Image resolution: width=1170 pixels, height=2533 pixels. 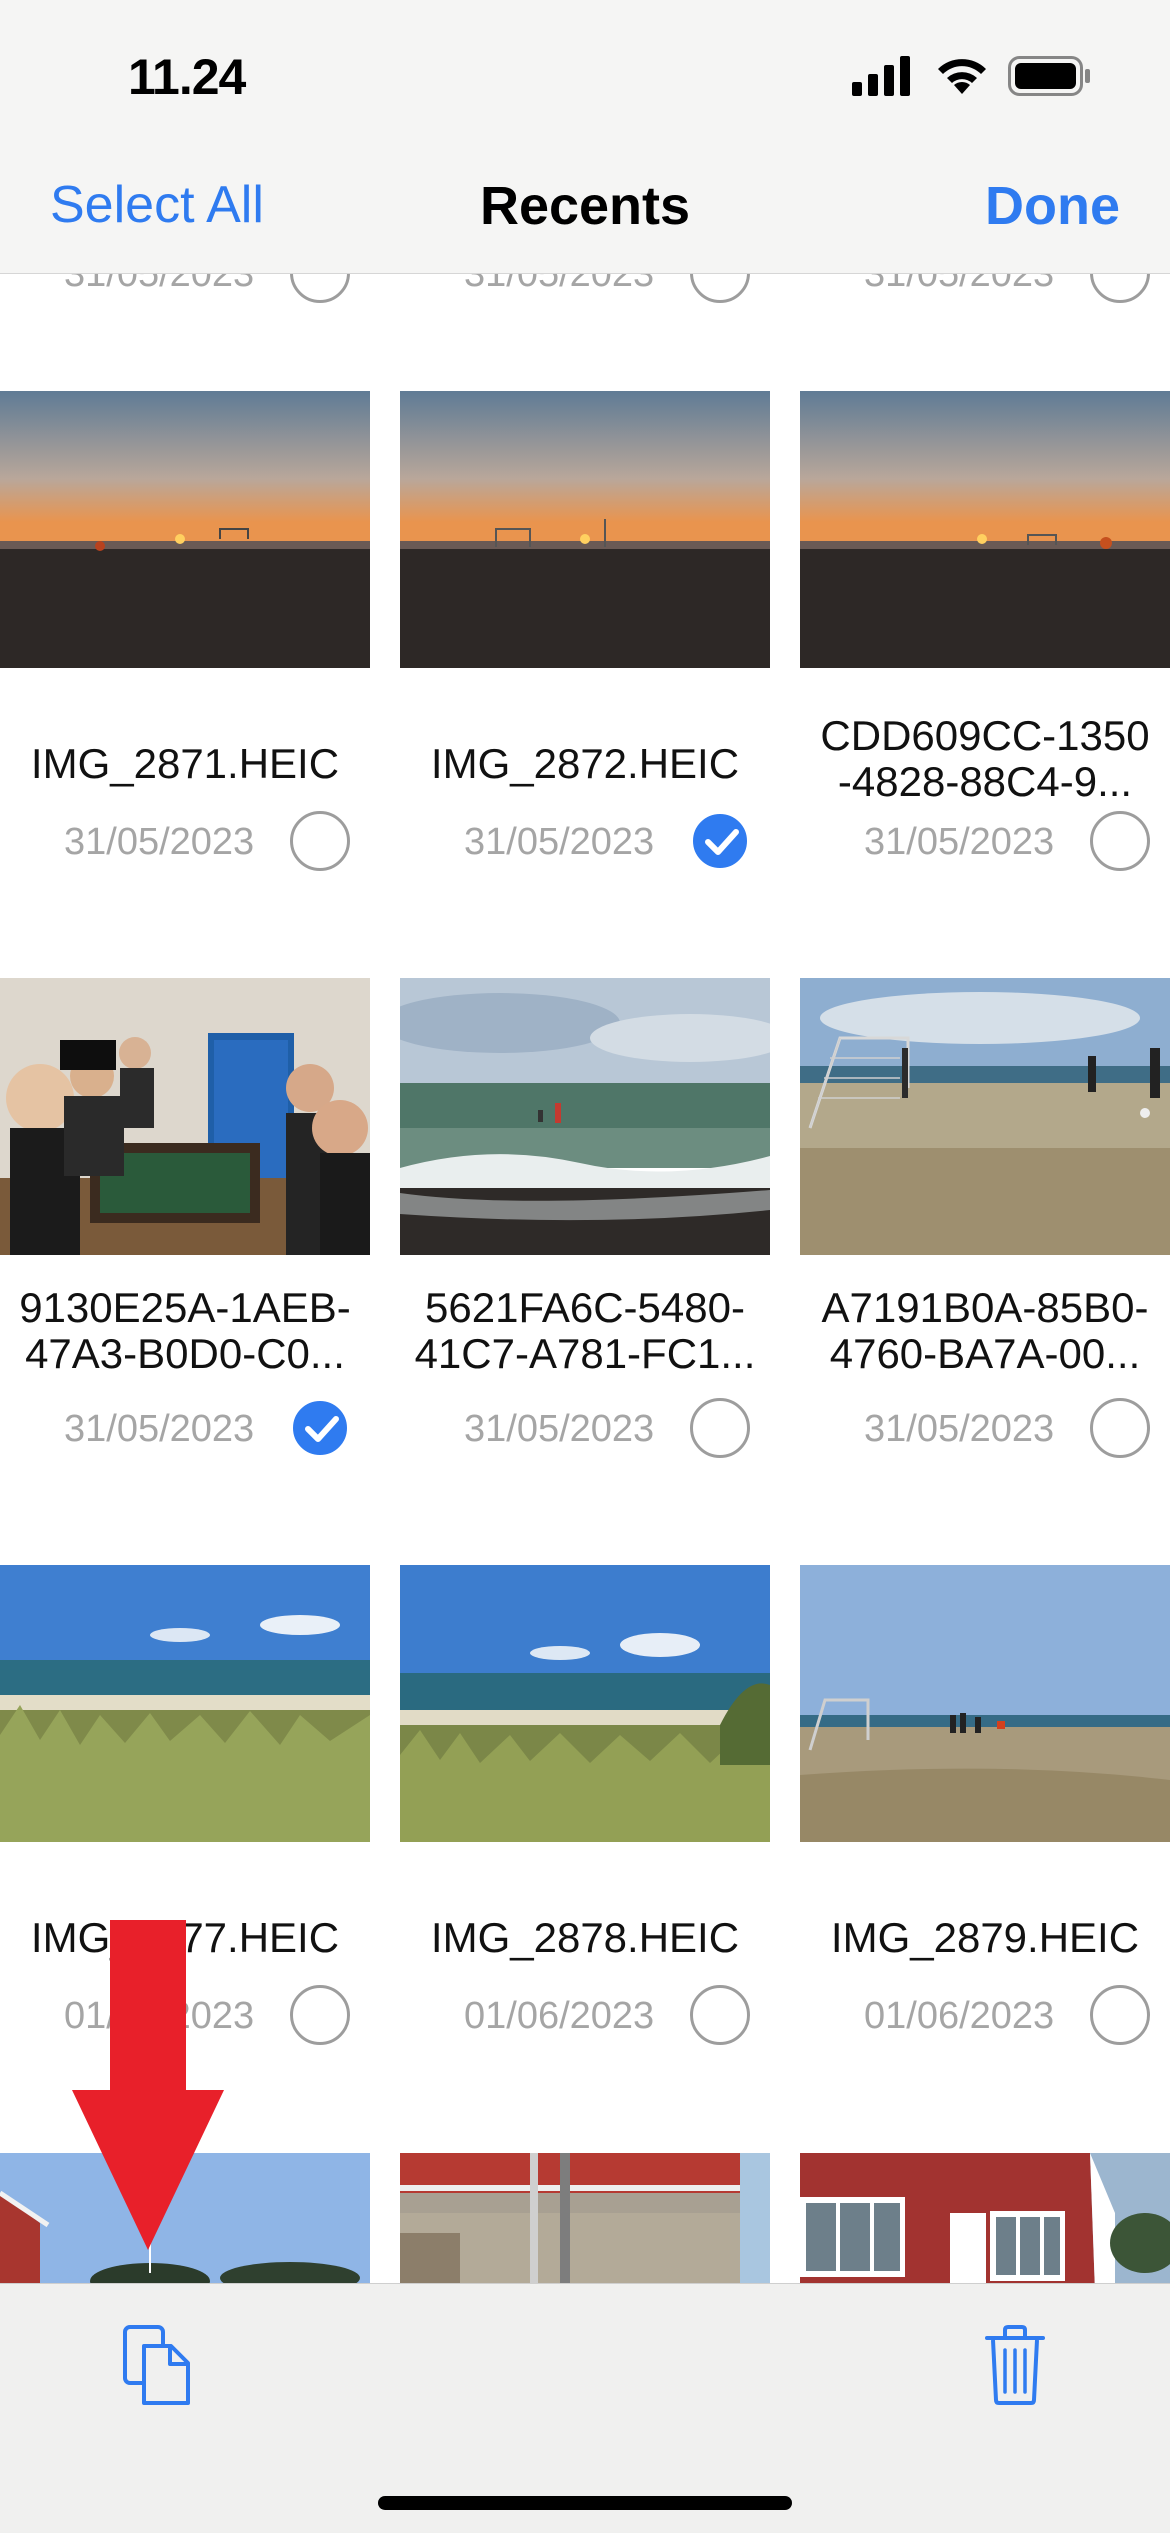 I want to click on trash-icon, so click(x=1015, y=2365).